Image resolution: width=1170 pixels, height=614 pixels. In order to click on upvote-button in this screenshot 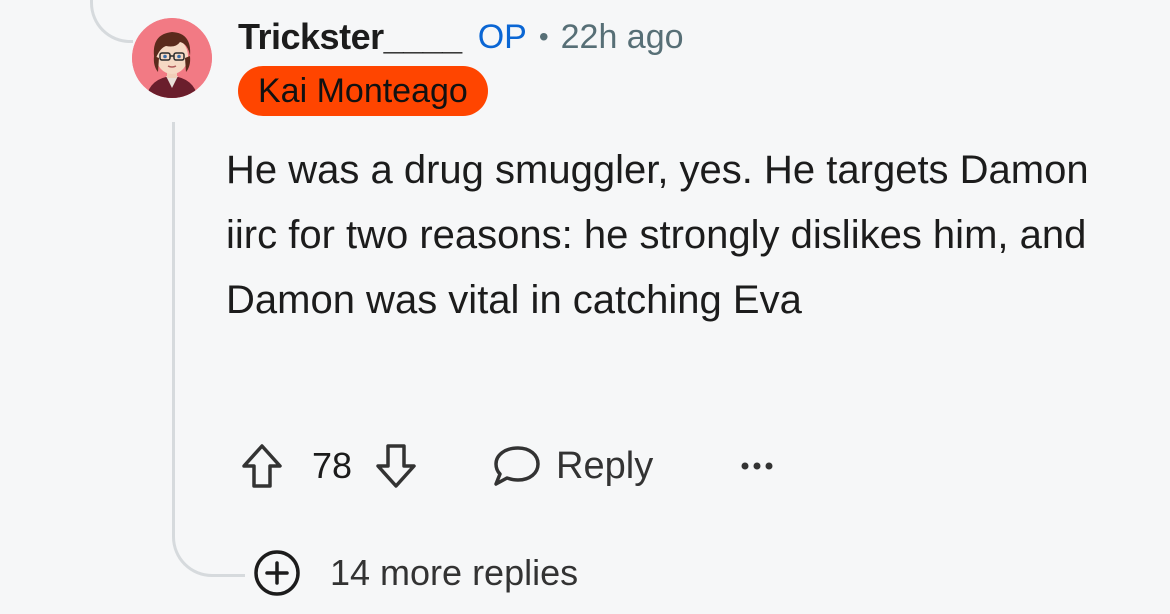, I will do `click(262, 466)`.